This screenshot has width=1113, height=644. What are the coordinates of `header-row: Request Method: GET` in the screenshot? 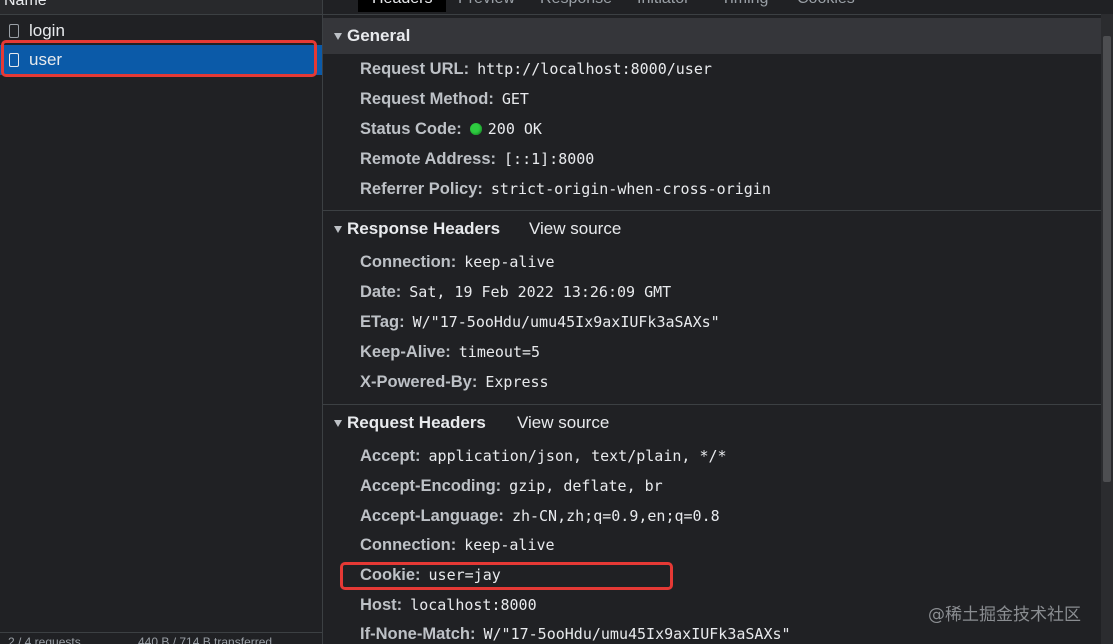 It's located at (444, 99).